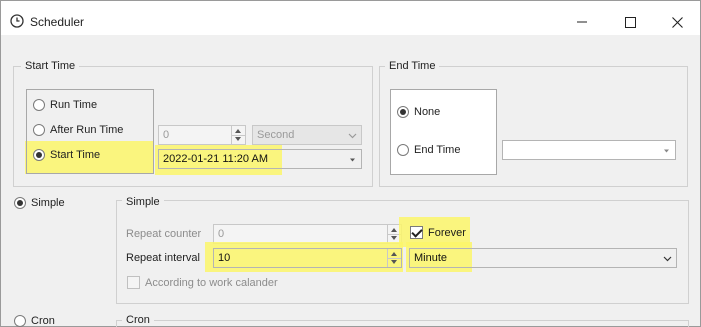 The width and height of the screenshot is (701, 327). What do you see at coordinates (543, 258) in the screenshot?
I see `repeat-interval-unit-combo: Minute` at bounding box center [543, 258].